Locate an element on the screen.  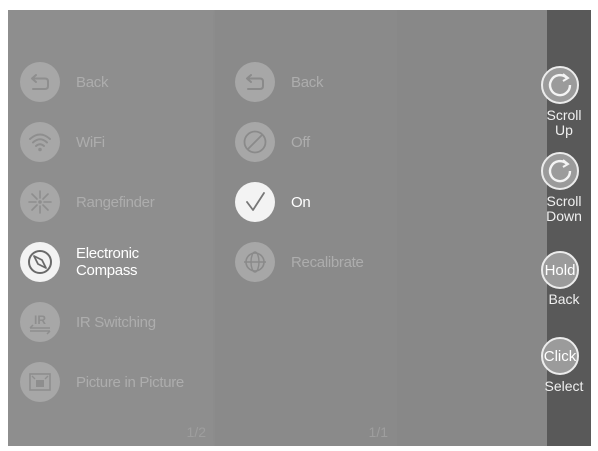
compass-icon is located at coordinates (40, 262).